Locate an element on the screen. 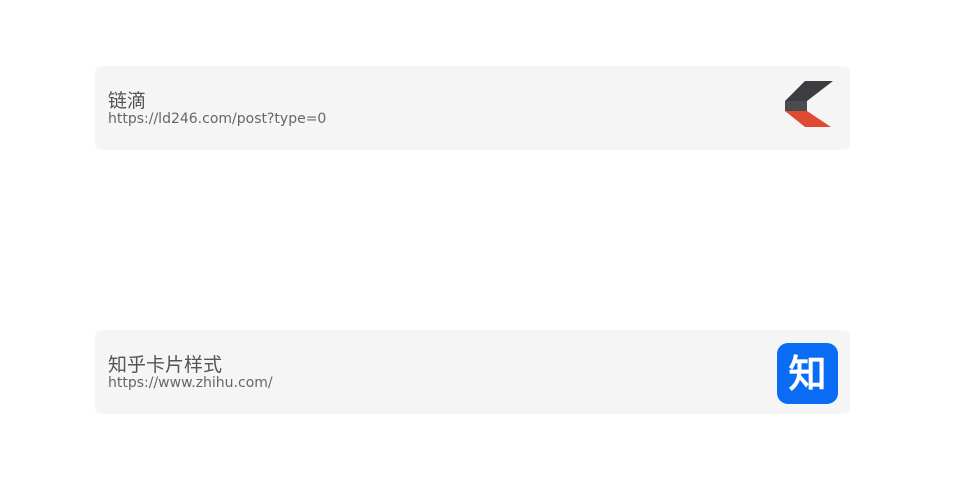 This screenshot has width=973, height=501. link-card-zhihu: 知乎卡片样式 https://www.zhihu.com/ 知 is located at coordinates (472, 372).